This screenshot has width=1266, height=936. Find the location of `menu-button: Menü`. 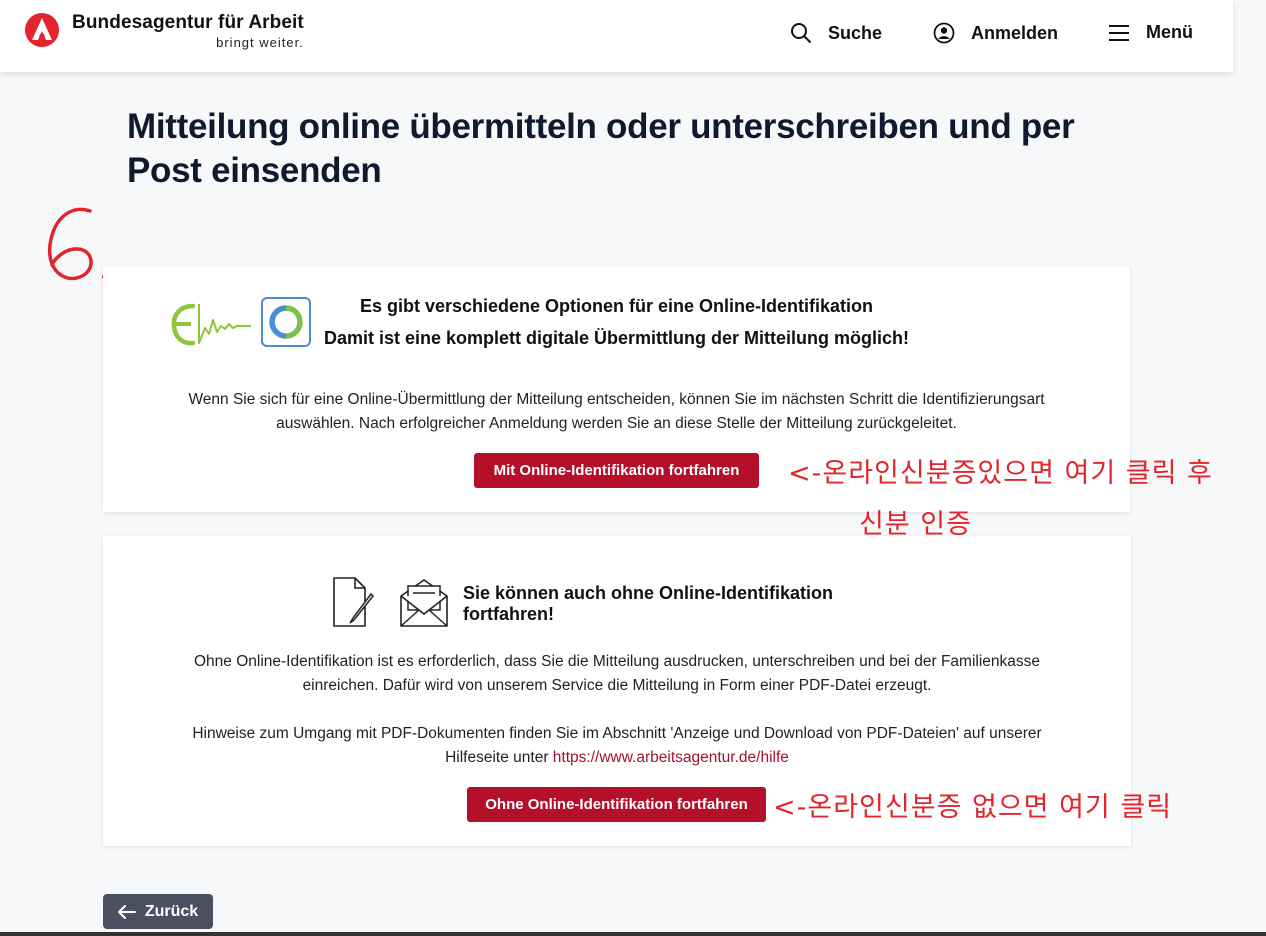

menu-button: Menü is located at coordinates (1150, 32).